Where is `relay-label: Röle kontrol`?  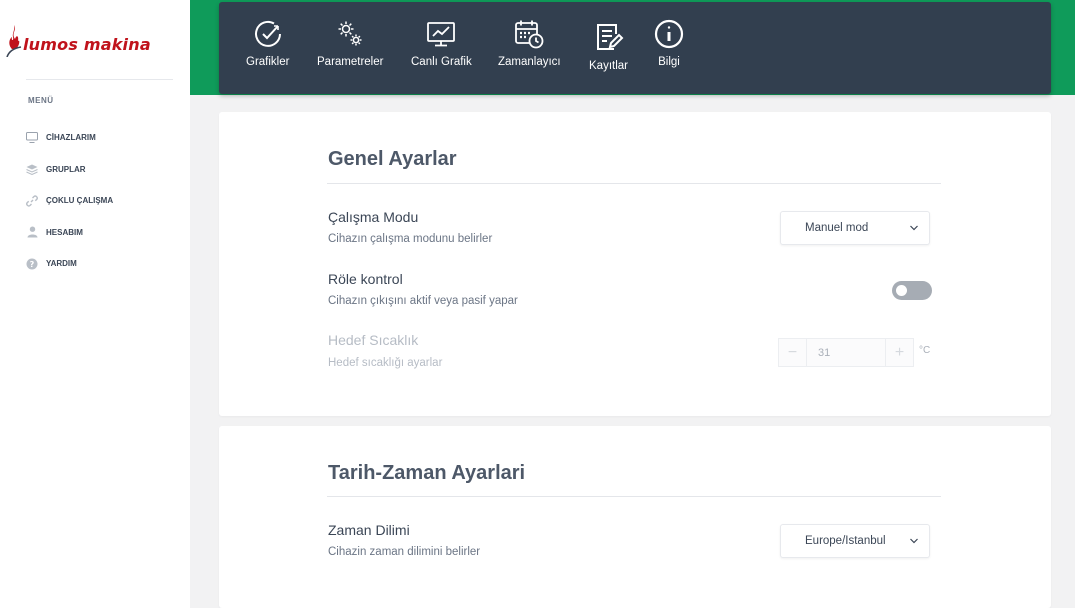
relay-label: Röle kontrol is located at coordinates (365, 279).